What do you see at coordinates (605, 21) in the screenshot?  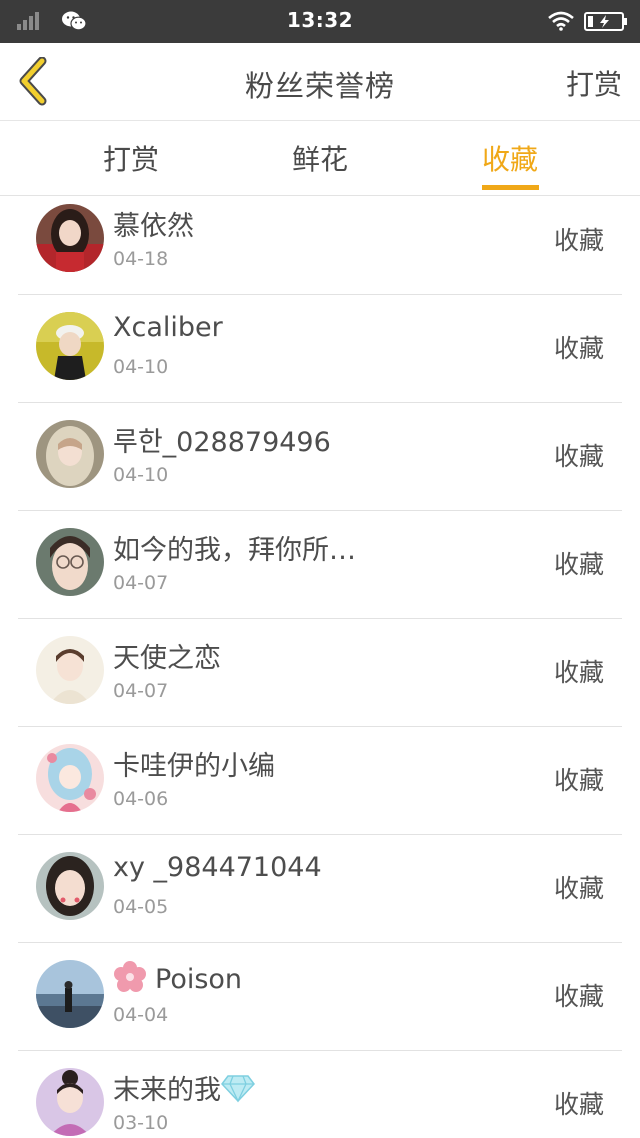 I see `battery-charging-icon` at bounding box center [605, 21].